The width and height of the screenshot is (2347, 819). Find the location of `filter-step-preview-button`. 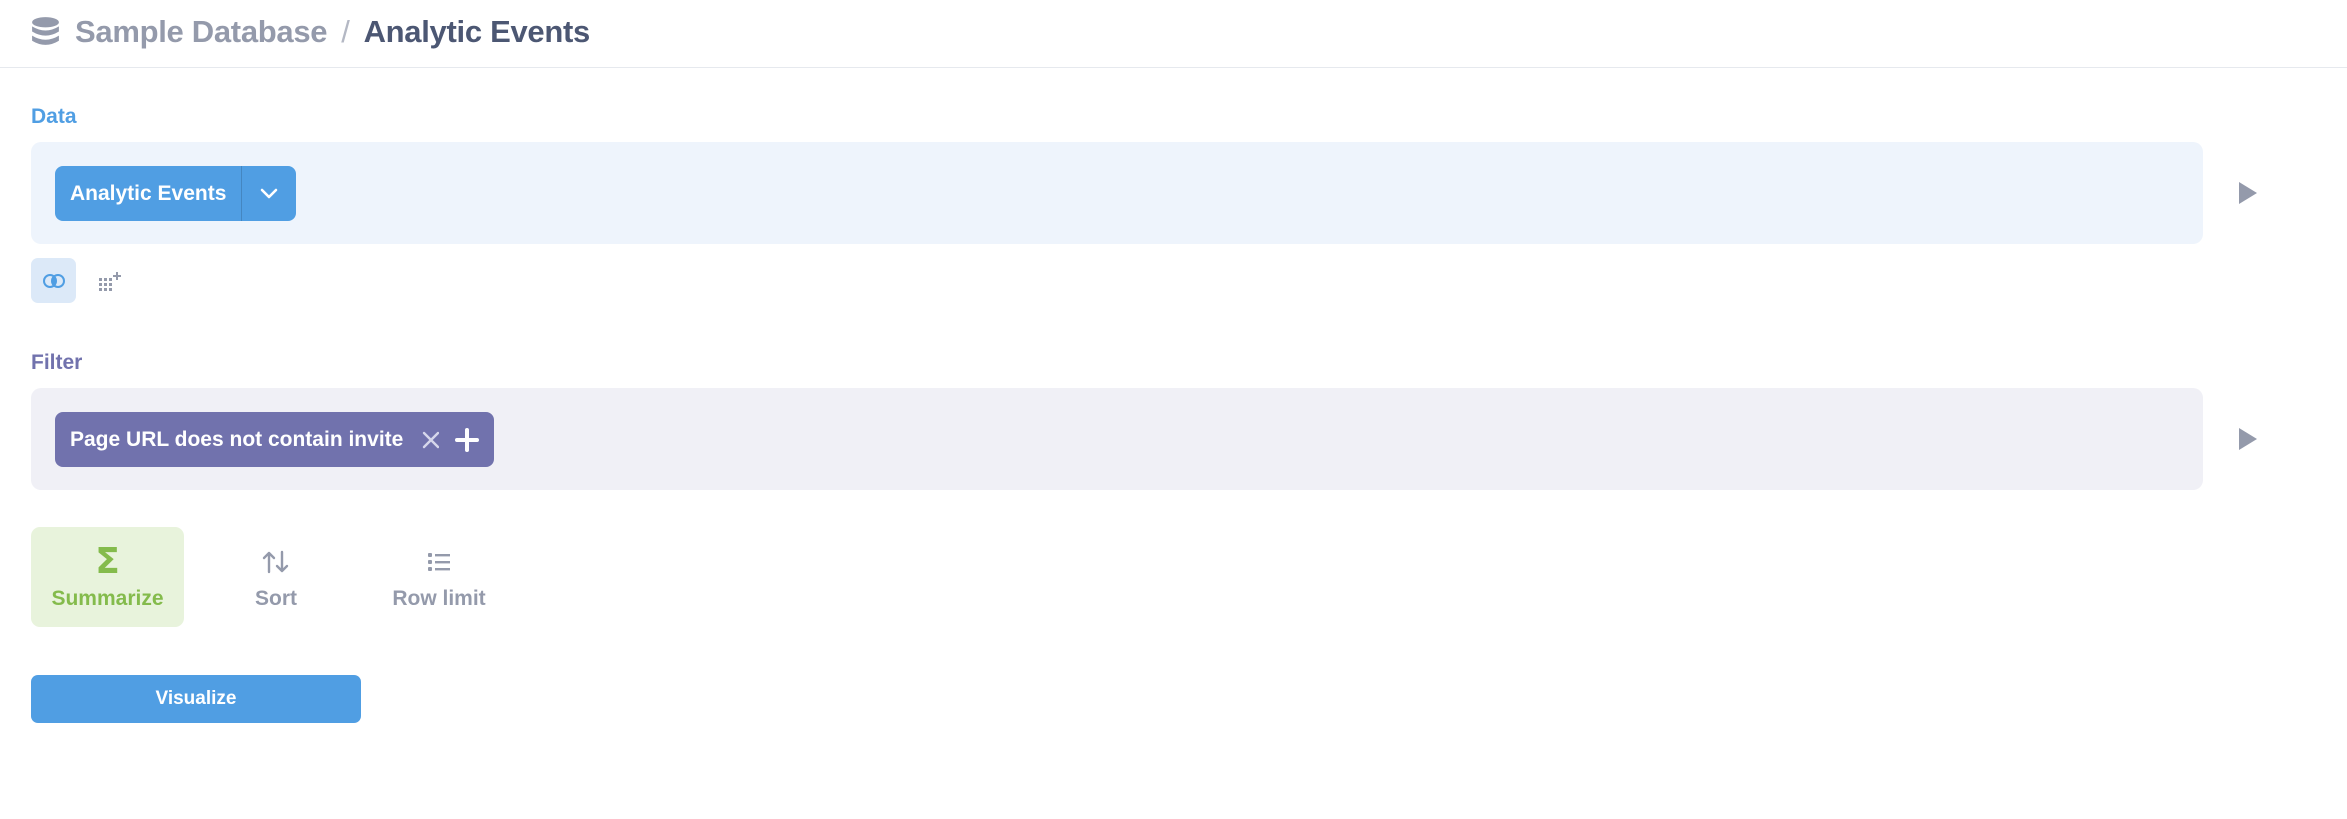

filter-step-preview-button is located at coordinates (2248, 439).